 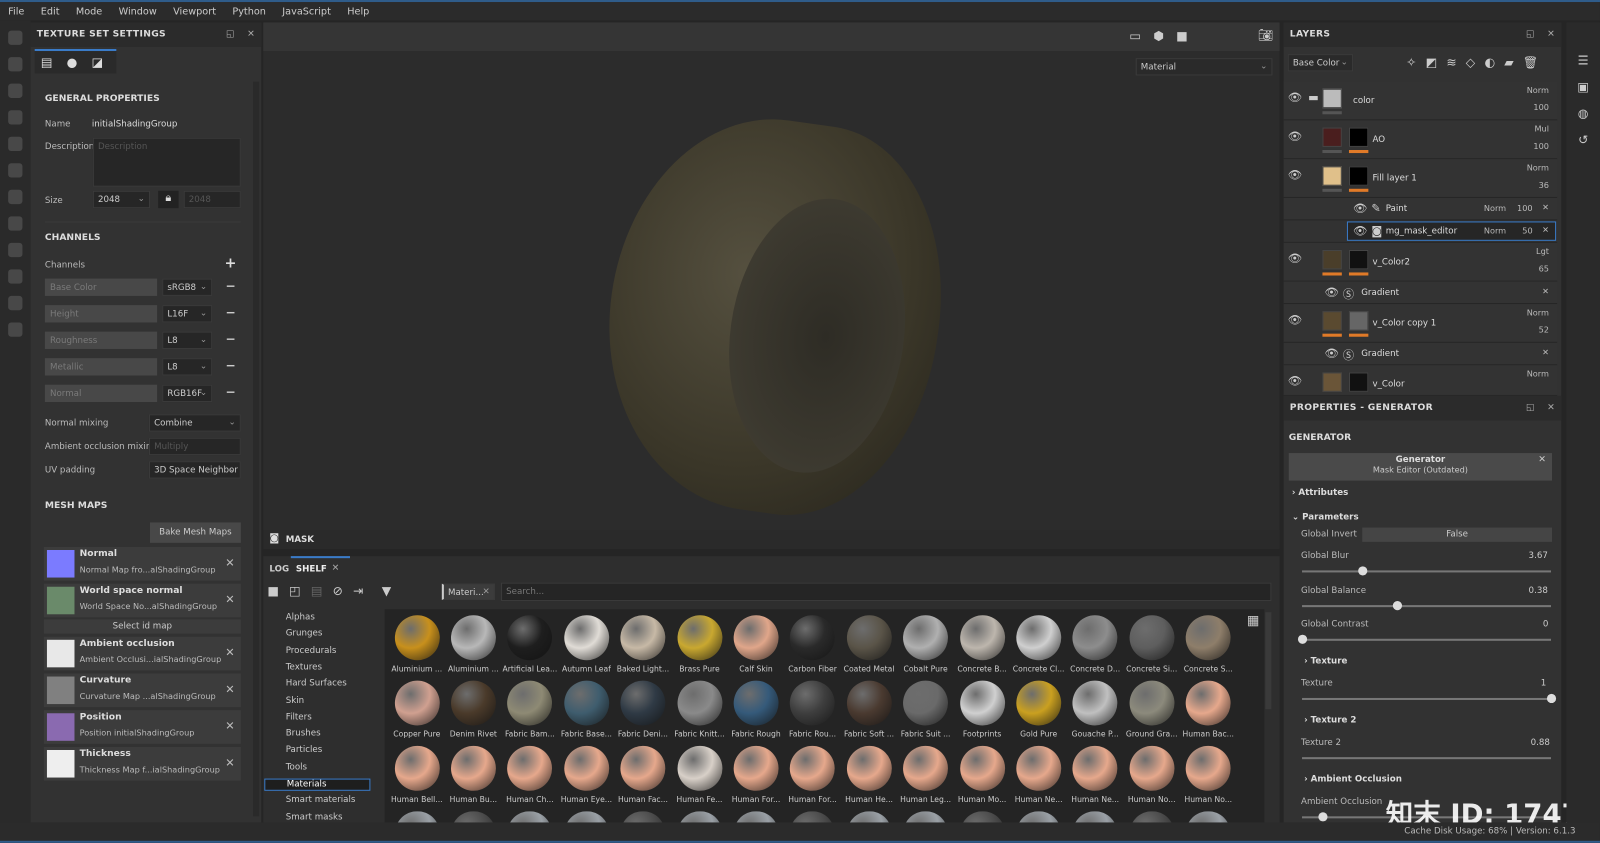 I want to click on add-fill-icon: ◇, so click(x=1470, y=62).